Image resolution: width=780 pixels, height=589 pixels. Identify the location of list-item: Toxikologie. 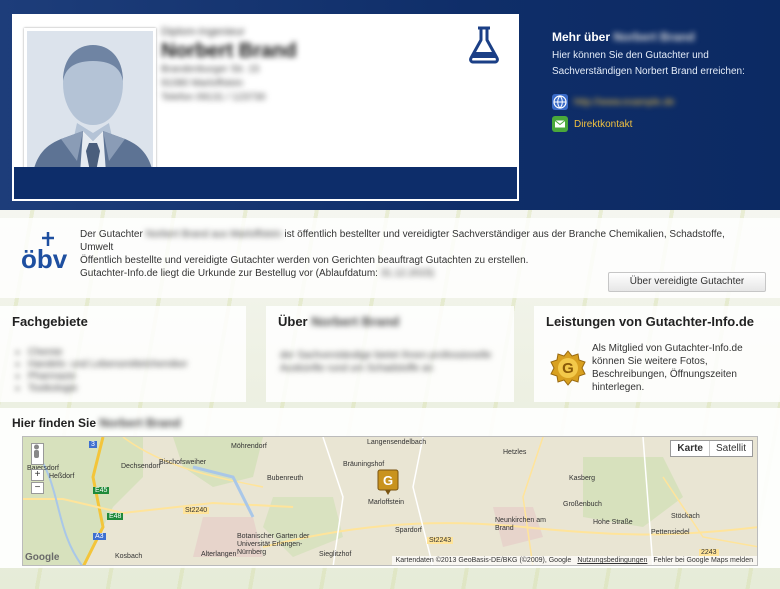
(137, 389).